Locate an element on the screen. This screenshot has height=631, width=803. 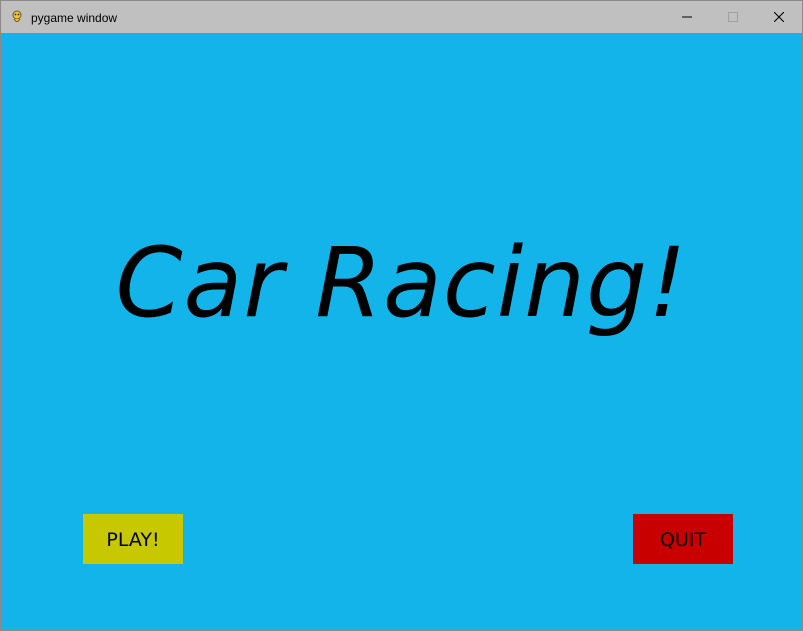
window-title: pygame window is located at coordinates (74, 18).